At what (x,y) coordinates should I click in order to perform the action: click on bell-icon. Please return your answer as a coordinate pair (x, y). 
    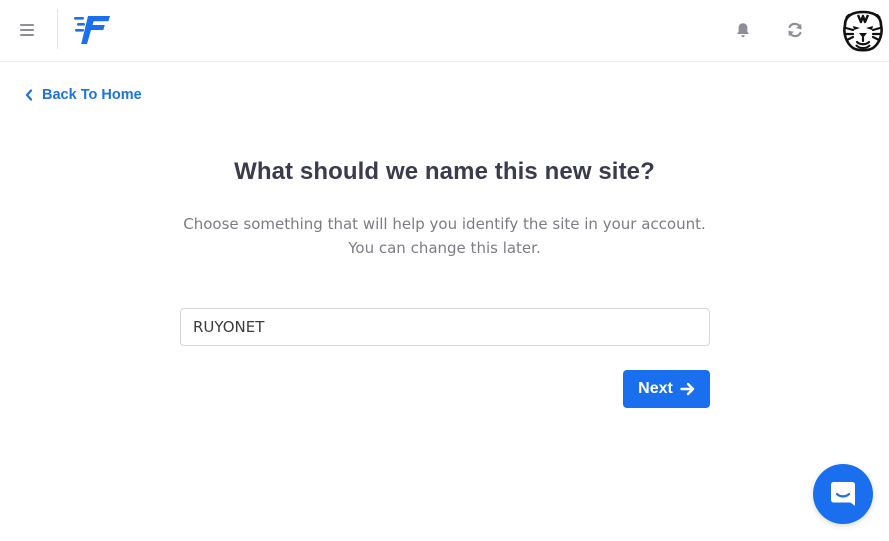
    Looking at the image, I should click on (743, 29).